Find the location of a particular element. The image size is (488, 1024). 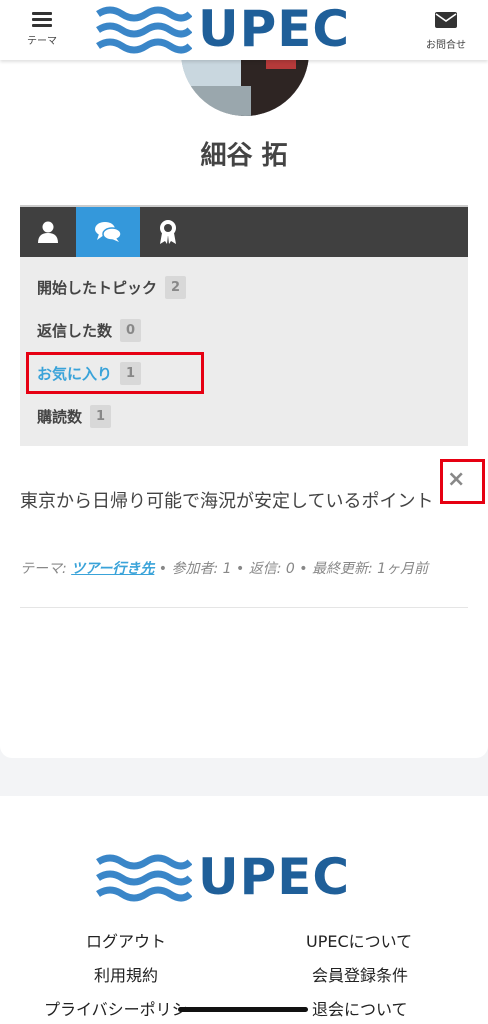

home-indicator is located at coordinates (243, 1009).